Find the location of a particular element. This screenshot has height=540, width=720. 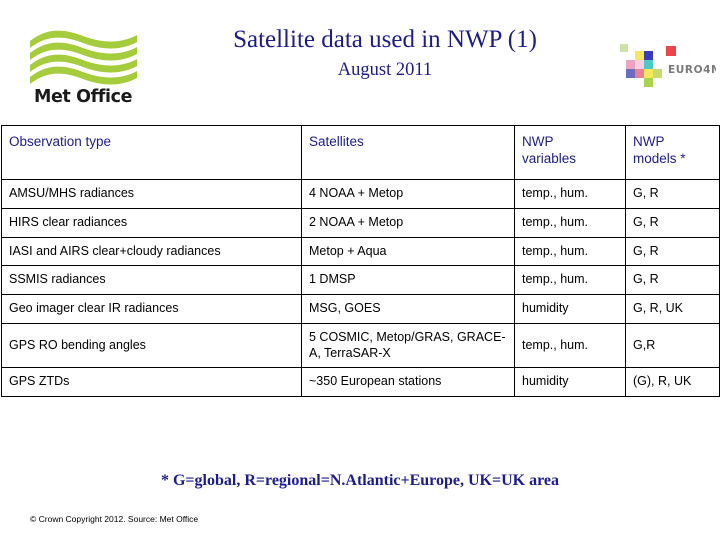

table-row: SSMIS radiances 1 DMSP temp., hum. G, R is located at coordinates (360, 280).